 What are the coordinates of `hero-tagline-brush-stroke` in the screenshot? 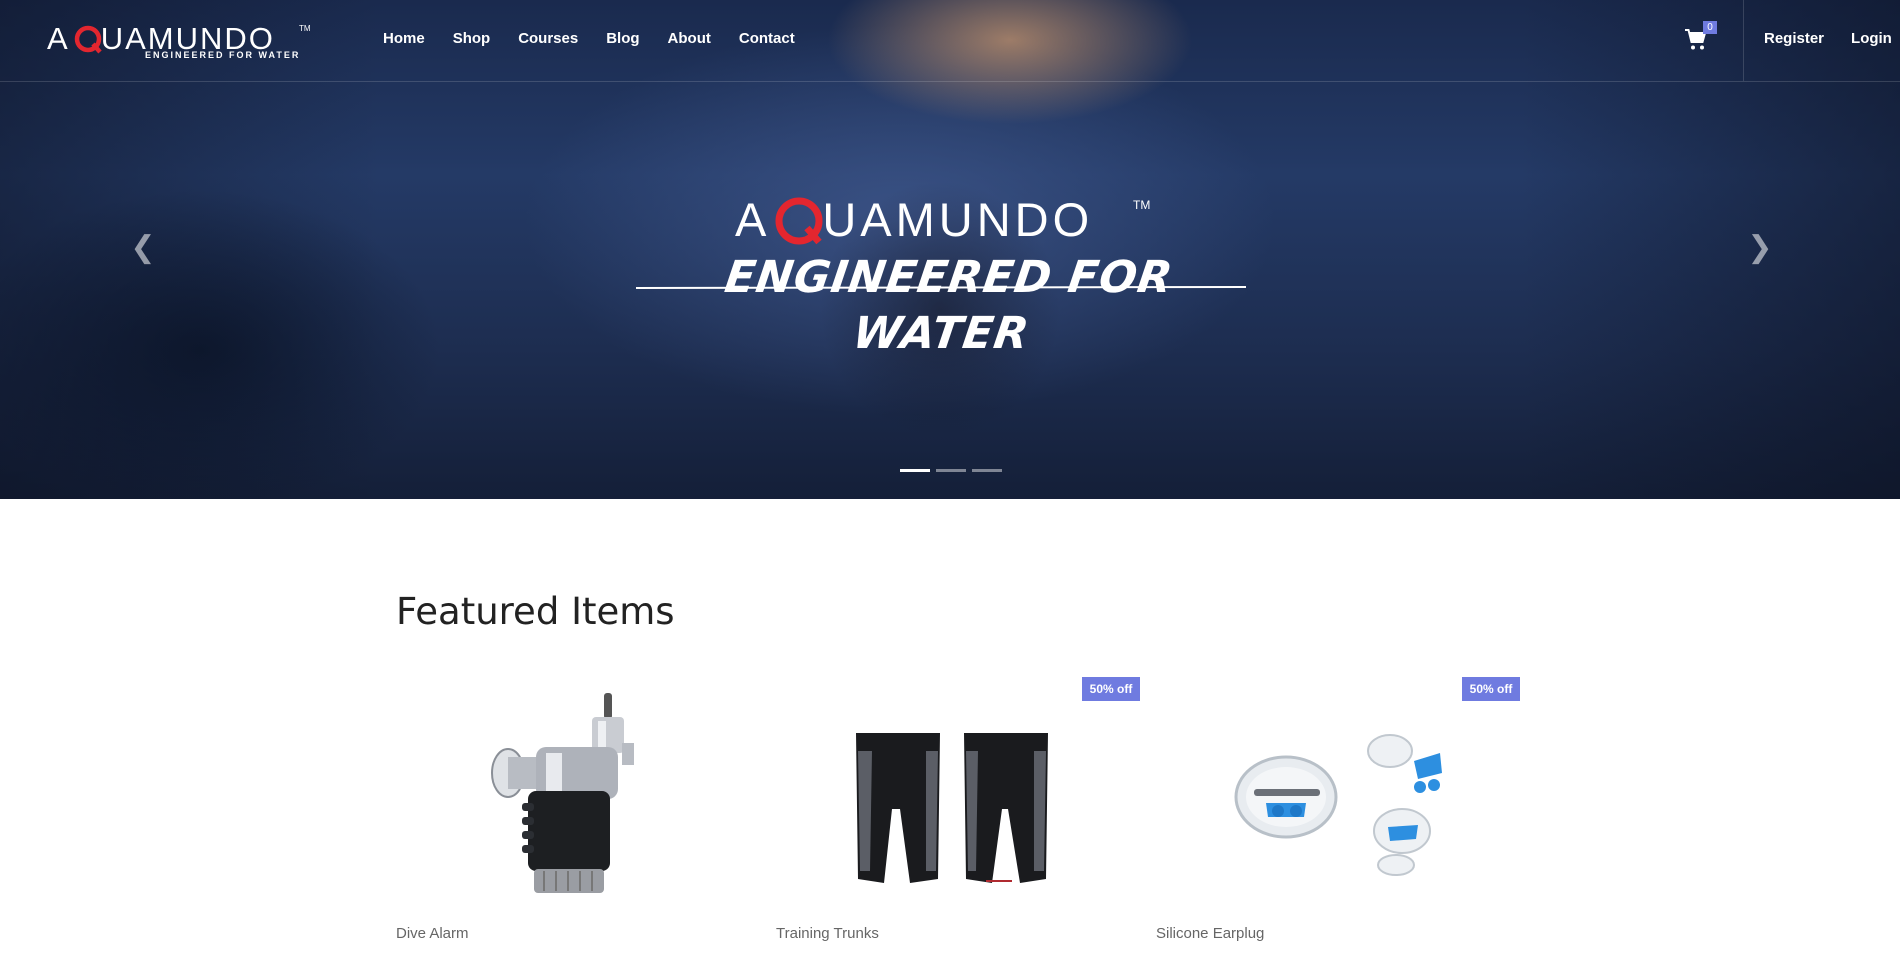 It's located at (941, 287).